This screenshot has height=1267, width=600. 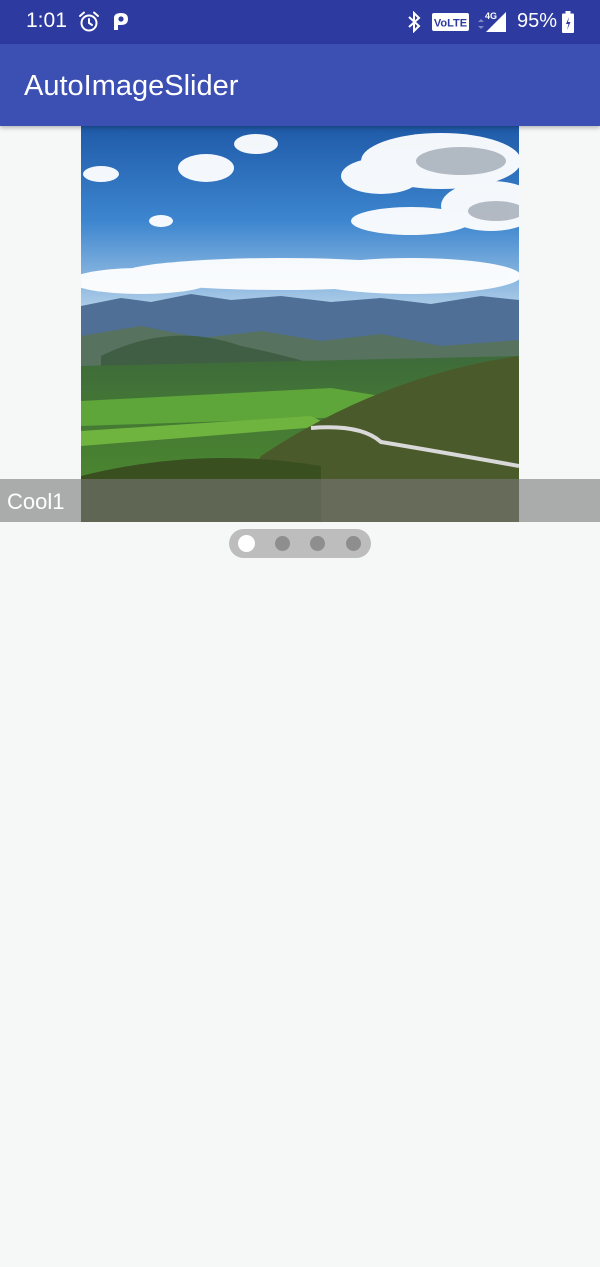 I want to click on 4g-signal-icon: 4G, so click(x=492, y=24).